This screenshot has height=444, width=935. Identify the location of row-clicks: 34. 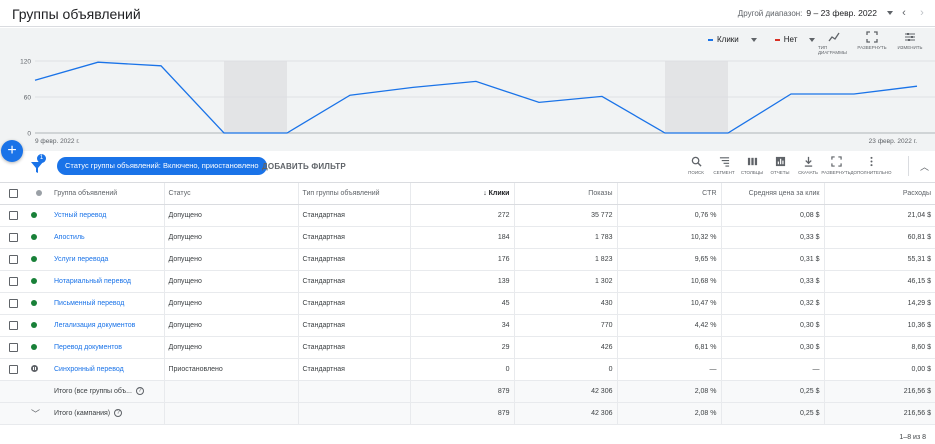
(462, 325).